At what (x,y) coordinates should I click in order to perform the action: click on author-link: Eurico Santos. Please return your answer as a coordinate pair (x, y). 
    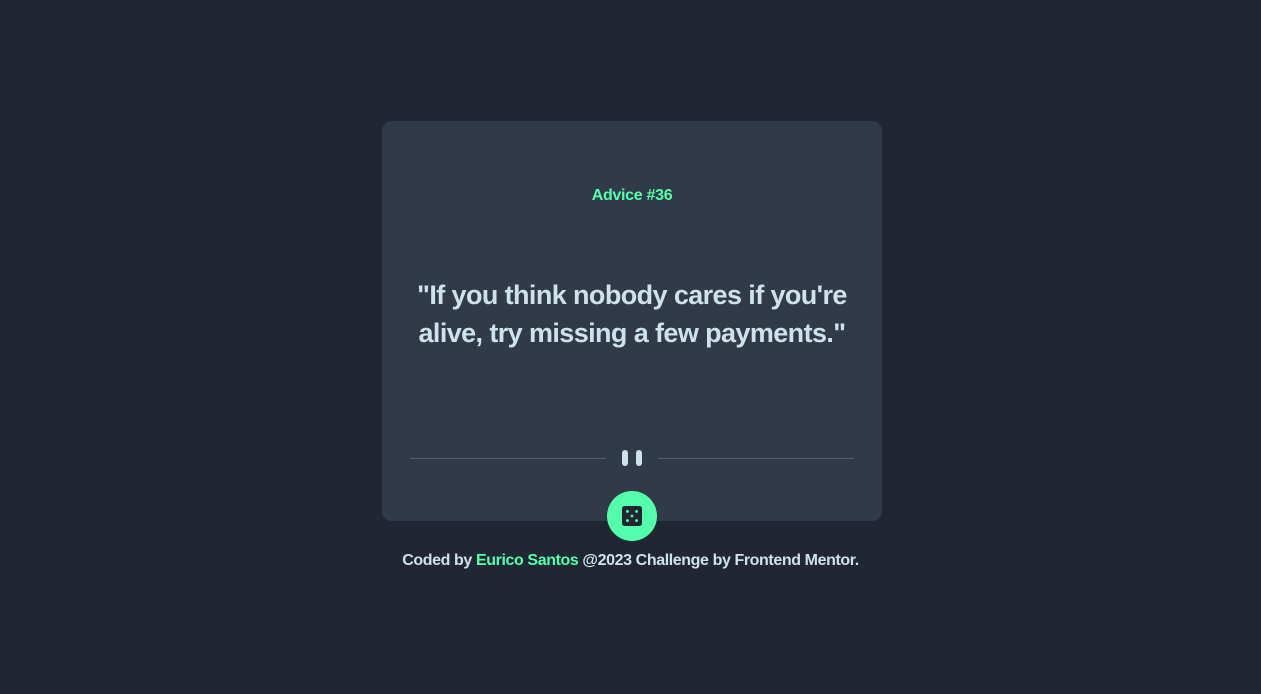
    Looking at the image, I should click on (527, 560).